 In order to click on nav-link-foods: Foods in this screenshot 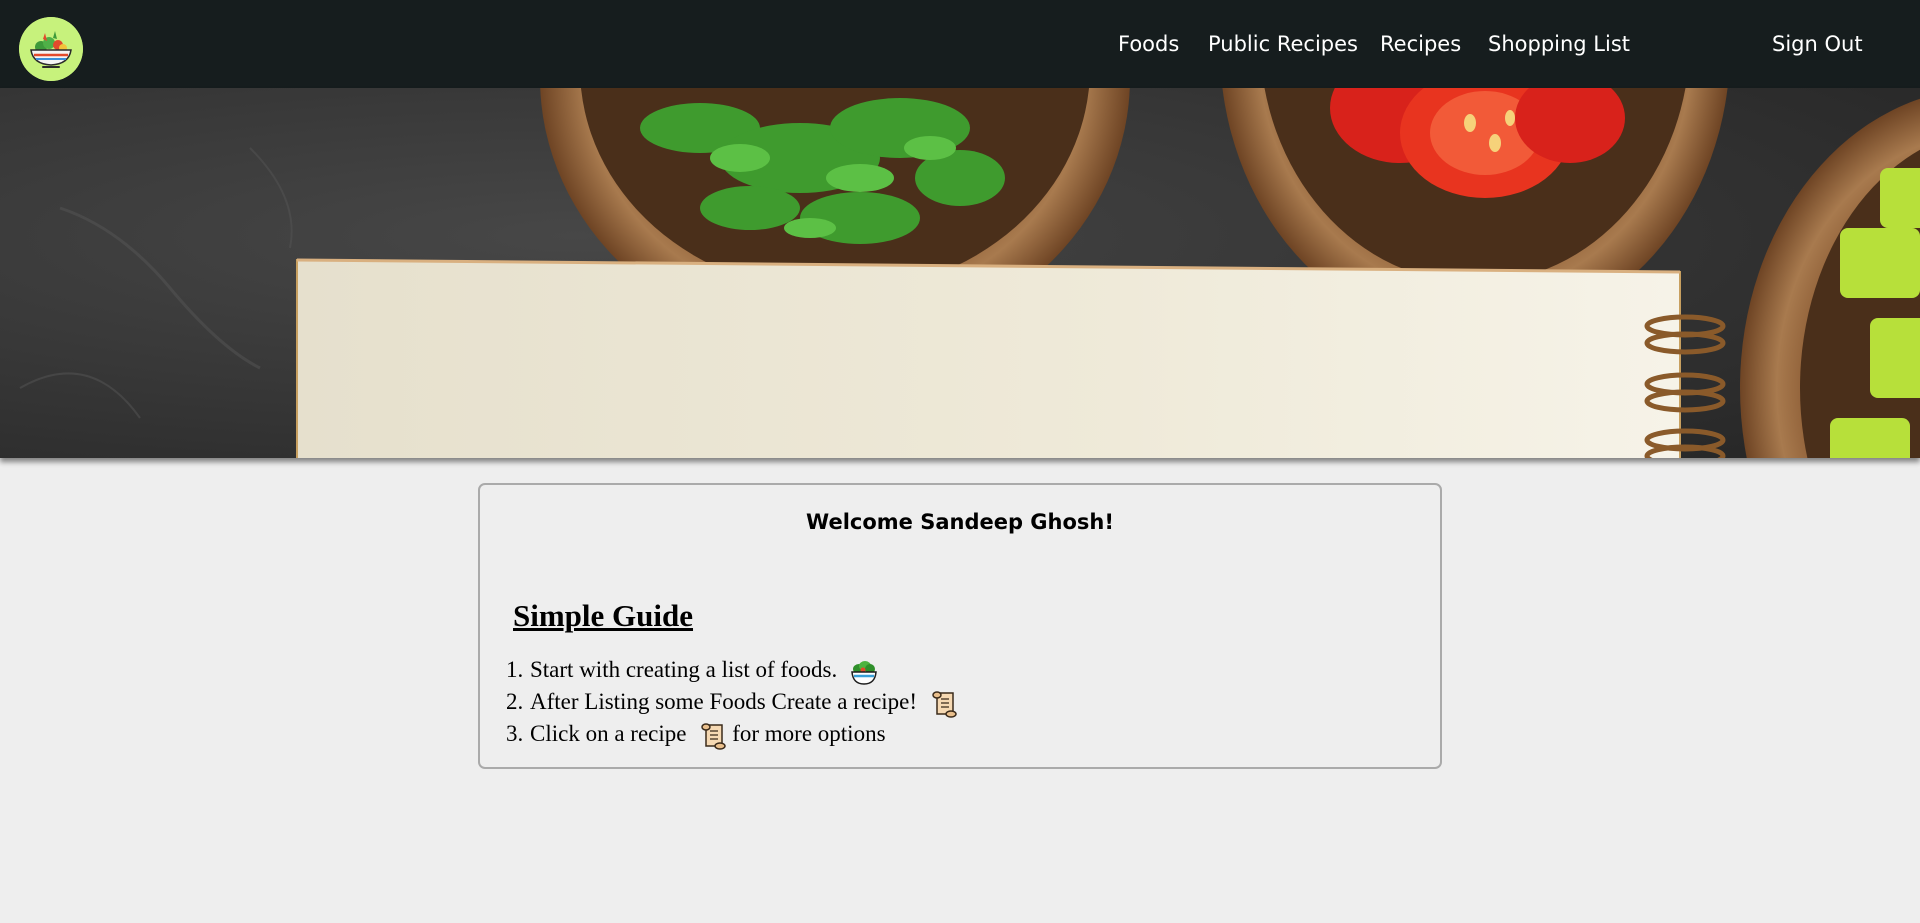, I will do `click(1148, 44)`.